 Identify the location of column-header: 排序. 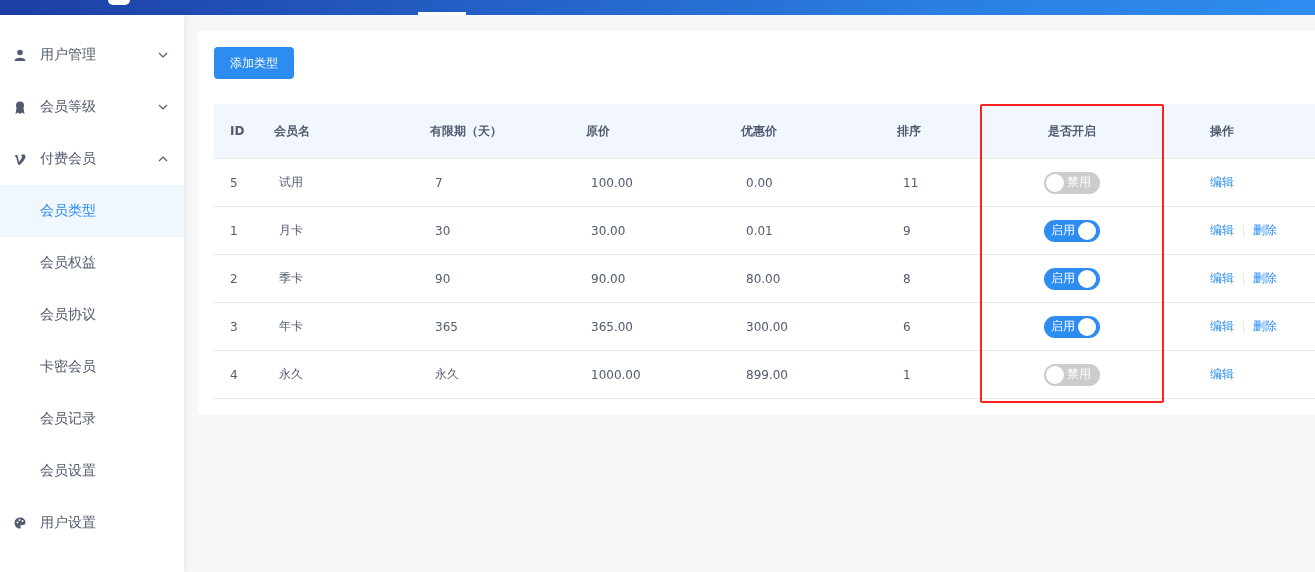
(909, 131).